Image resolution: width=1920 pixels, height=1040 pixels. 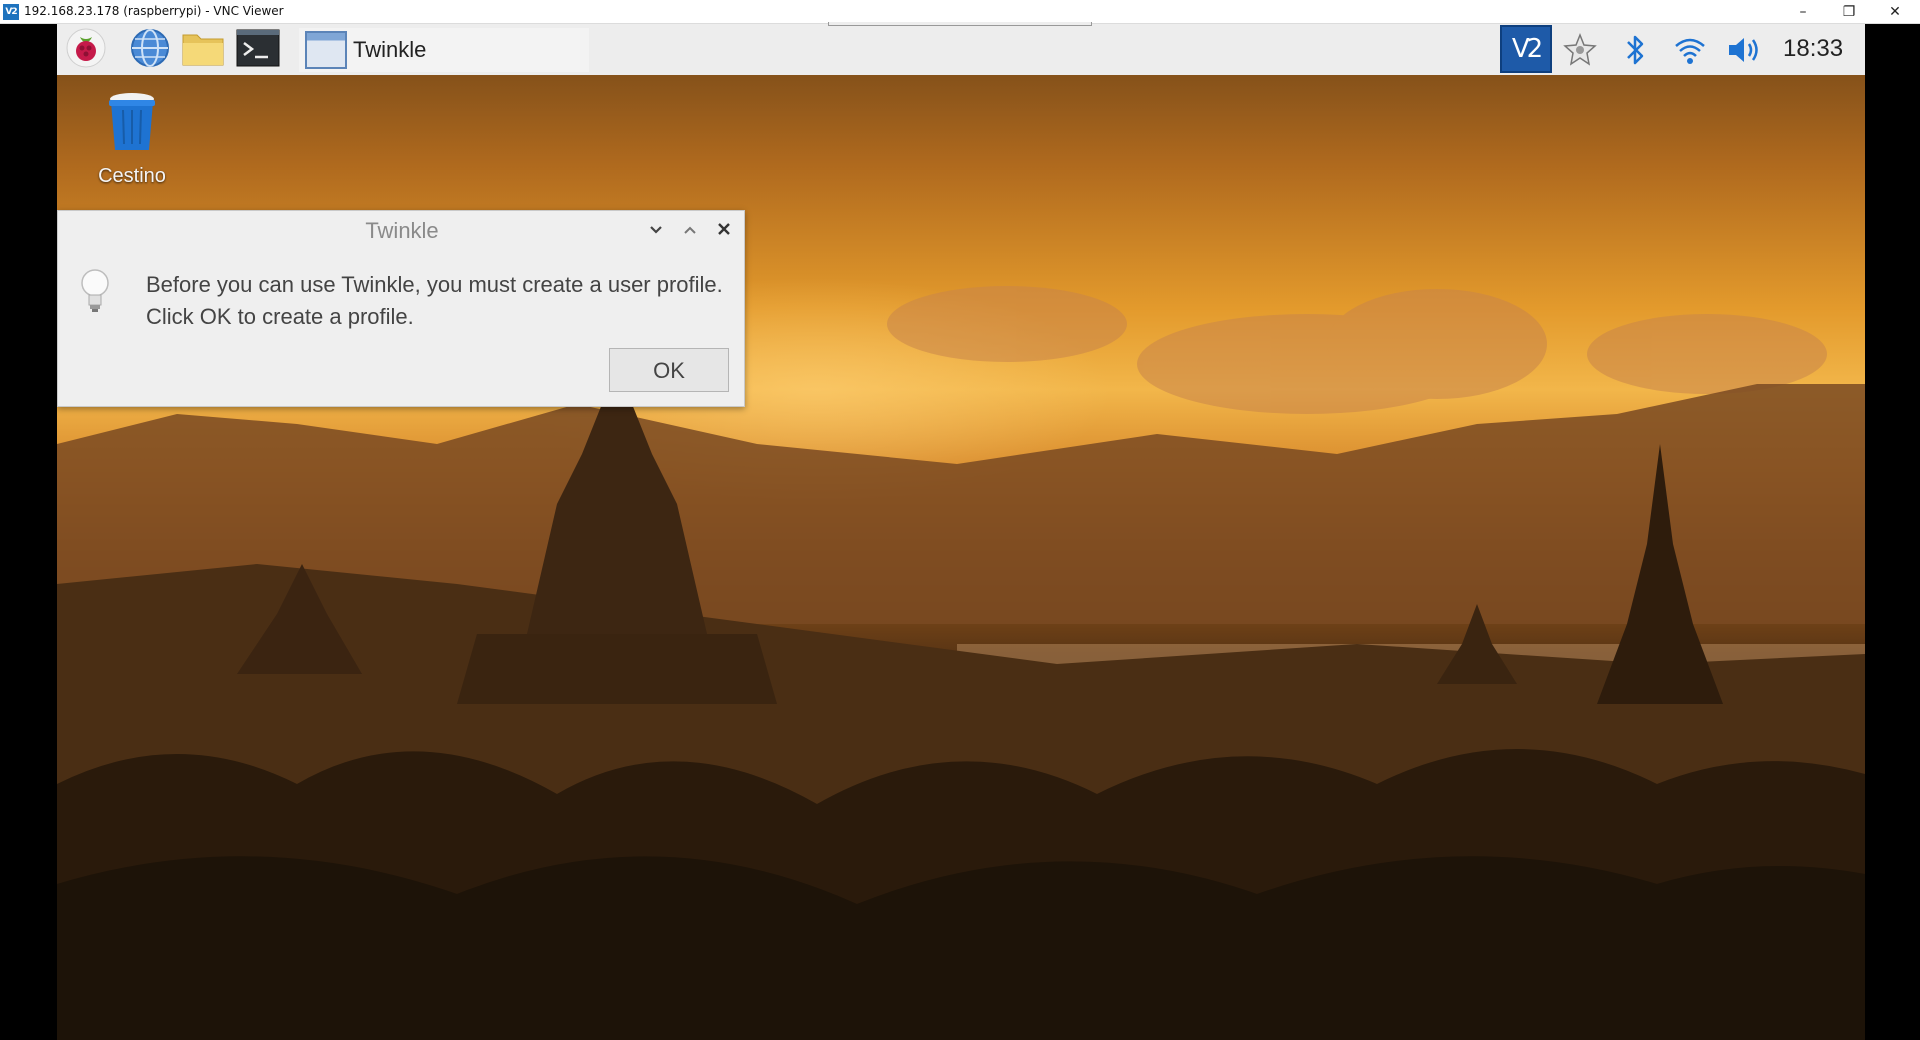 What do you see at coordinates (1895, 12) in the screenshot?
I see `vnc-close-button: ✕` at bounding box center [1895, 12].